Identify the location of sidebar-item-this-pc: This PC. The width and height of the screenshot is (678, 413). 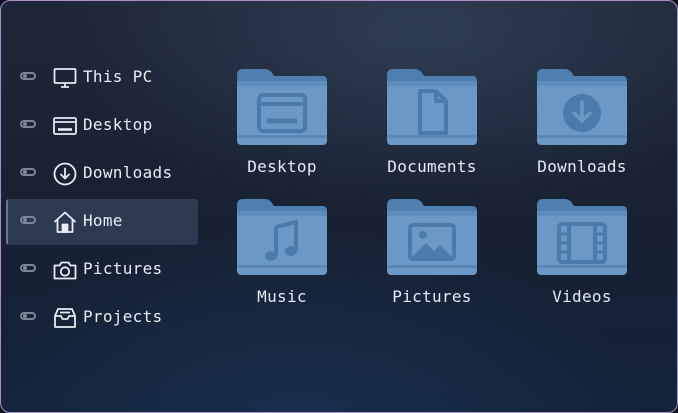
(102, 78).